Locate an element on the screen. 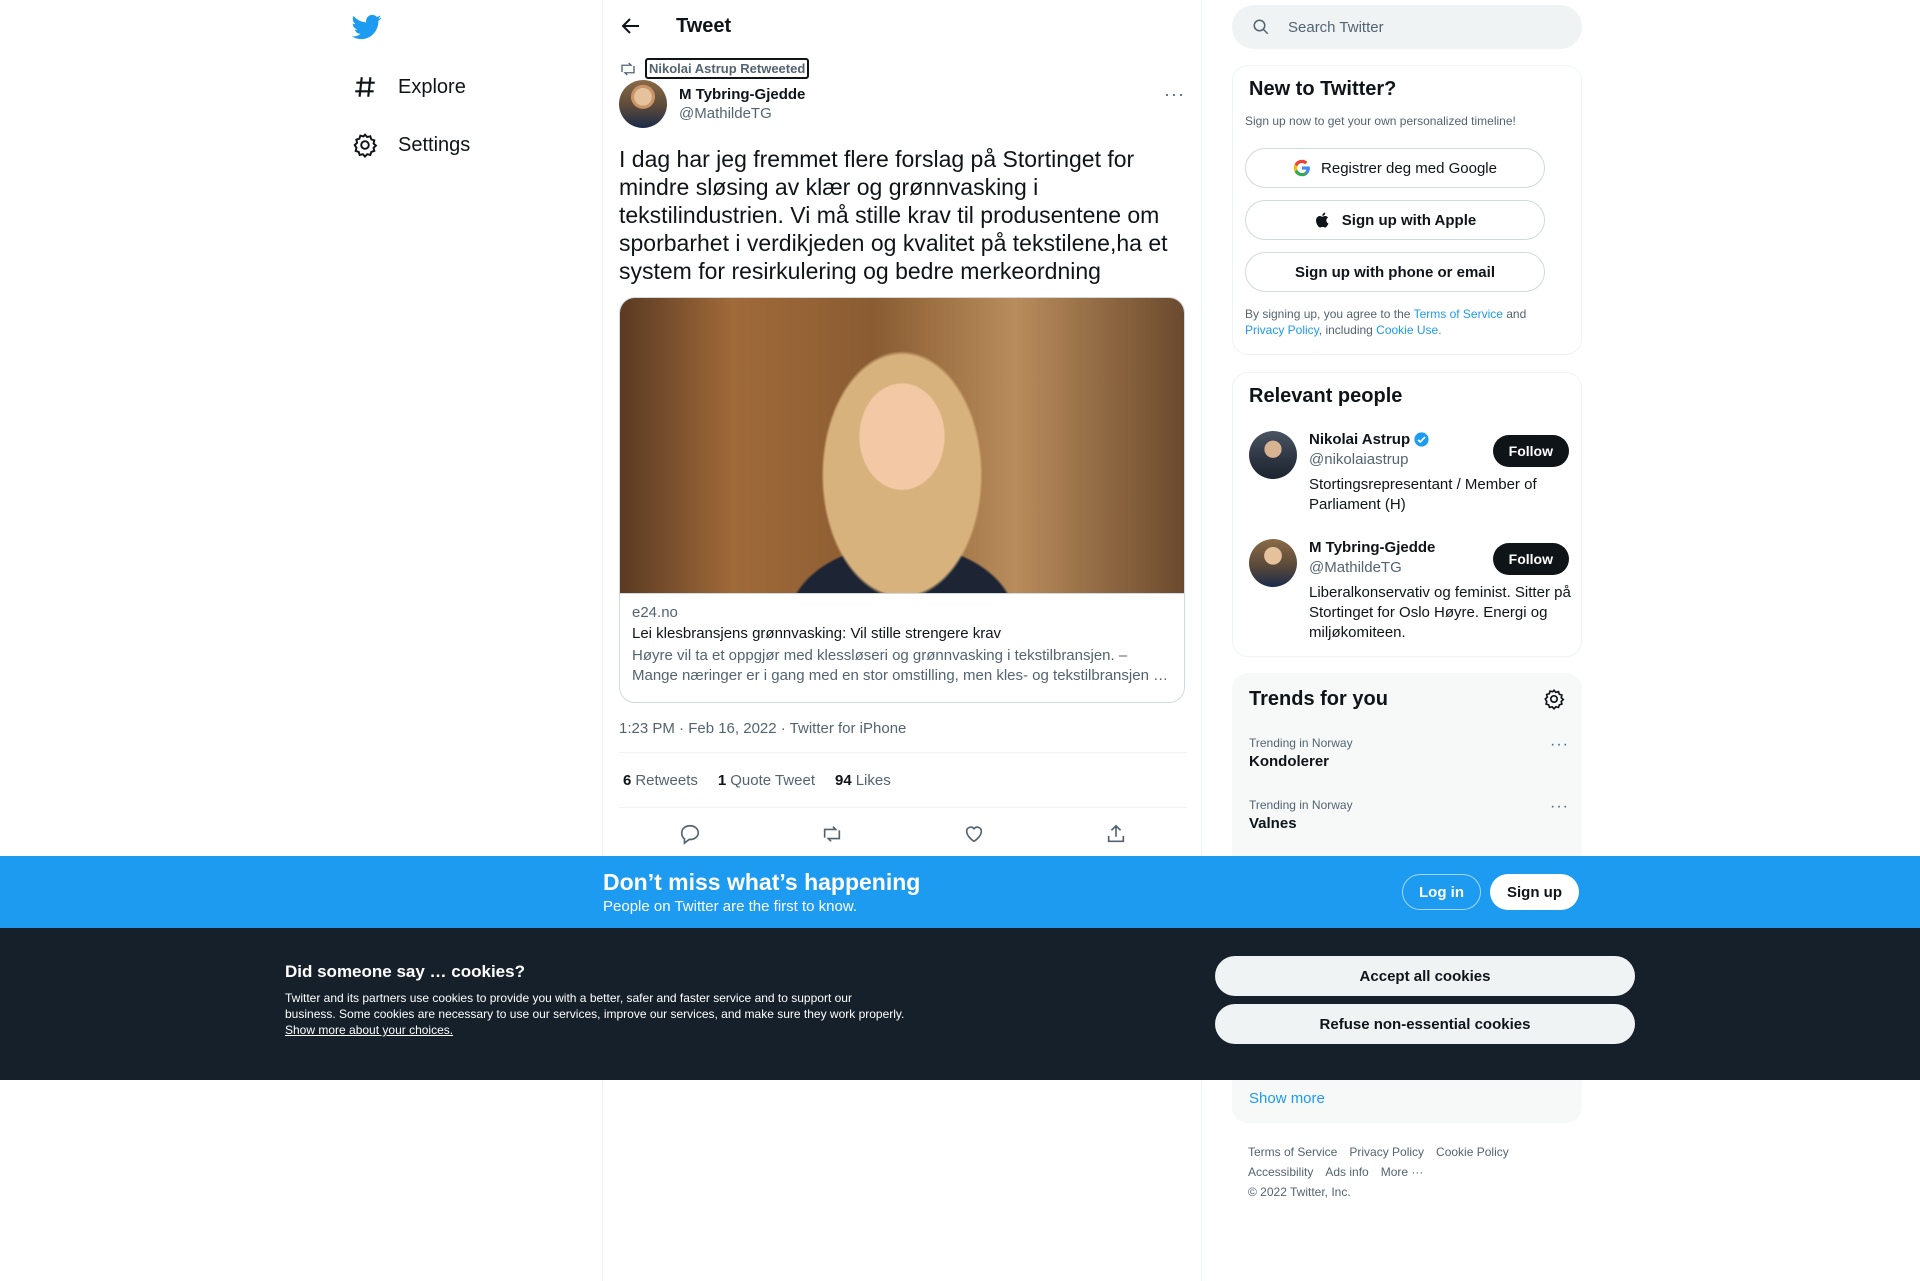 This screenshot has width=1920, height=1281. footer-link: Accessibility is located at coordinates (1280, 1172).